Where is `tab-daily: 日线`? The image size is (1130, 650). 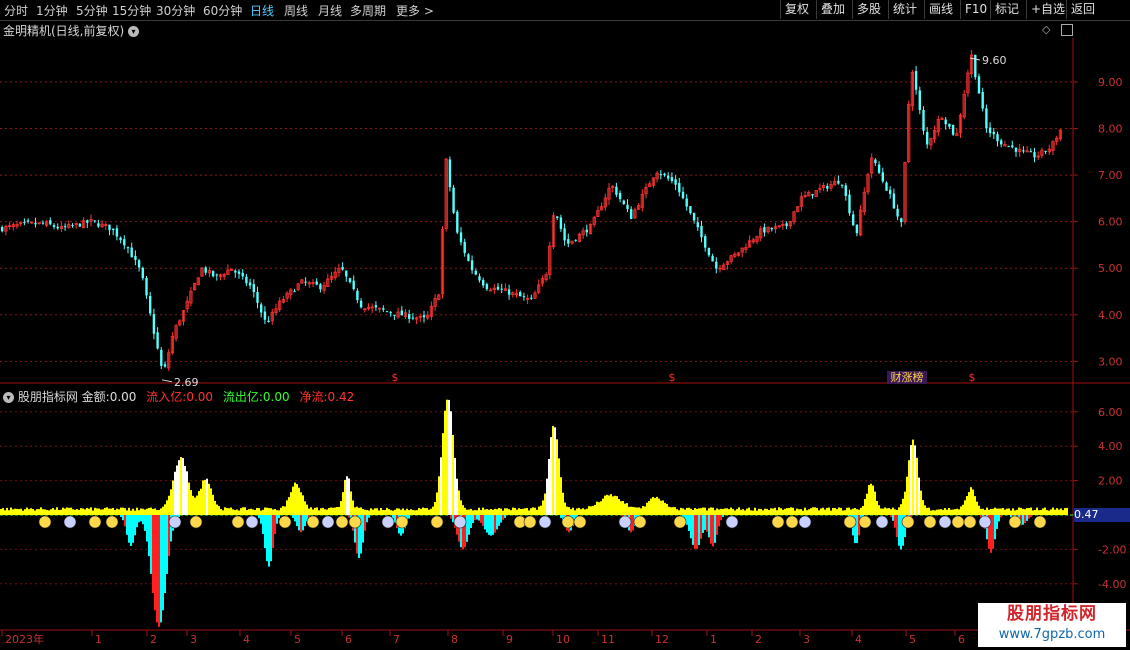 tab-daily: 日线 is located at coordinates (262, 10).